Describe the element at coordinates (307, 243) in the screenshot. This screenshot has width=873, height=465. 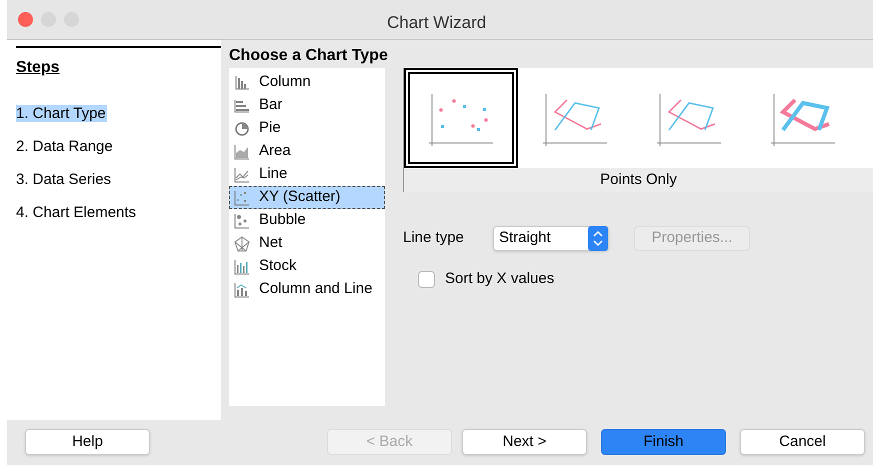
I see `chart-type-item: Net` at that location.